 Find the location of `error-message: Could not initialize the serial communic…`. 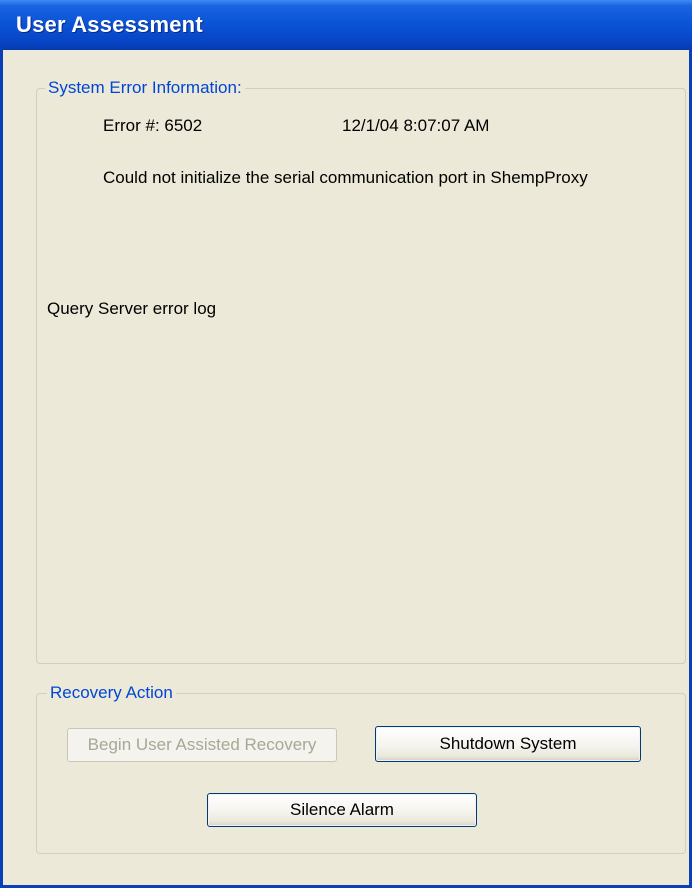

error-message: Could not initialize the serial communic… is located at coordinates (345, 177).